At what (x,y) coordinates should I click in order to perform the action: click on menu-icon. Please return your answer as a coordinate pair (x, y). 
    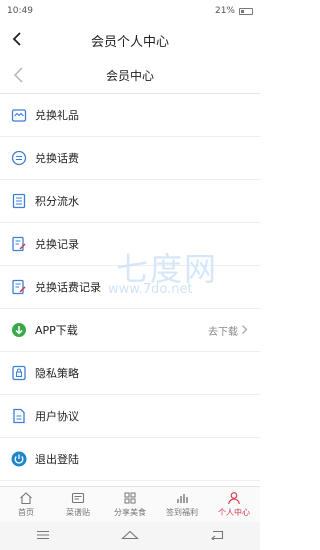
    Looking at the image, I should click on (43, 536).